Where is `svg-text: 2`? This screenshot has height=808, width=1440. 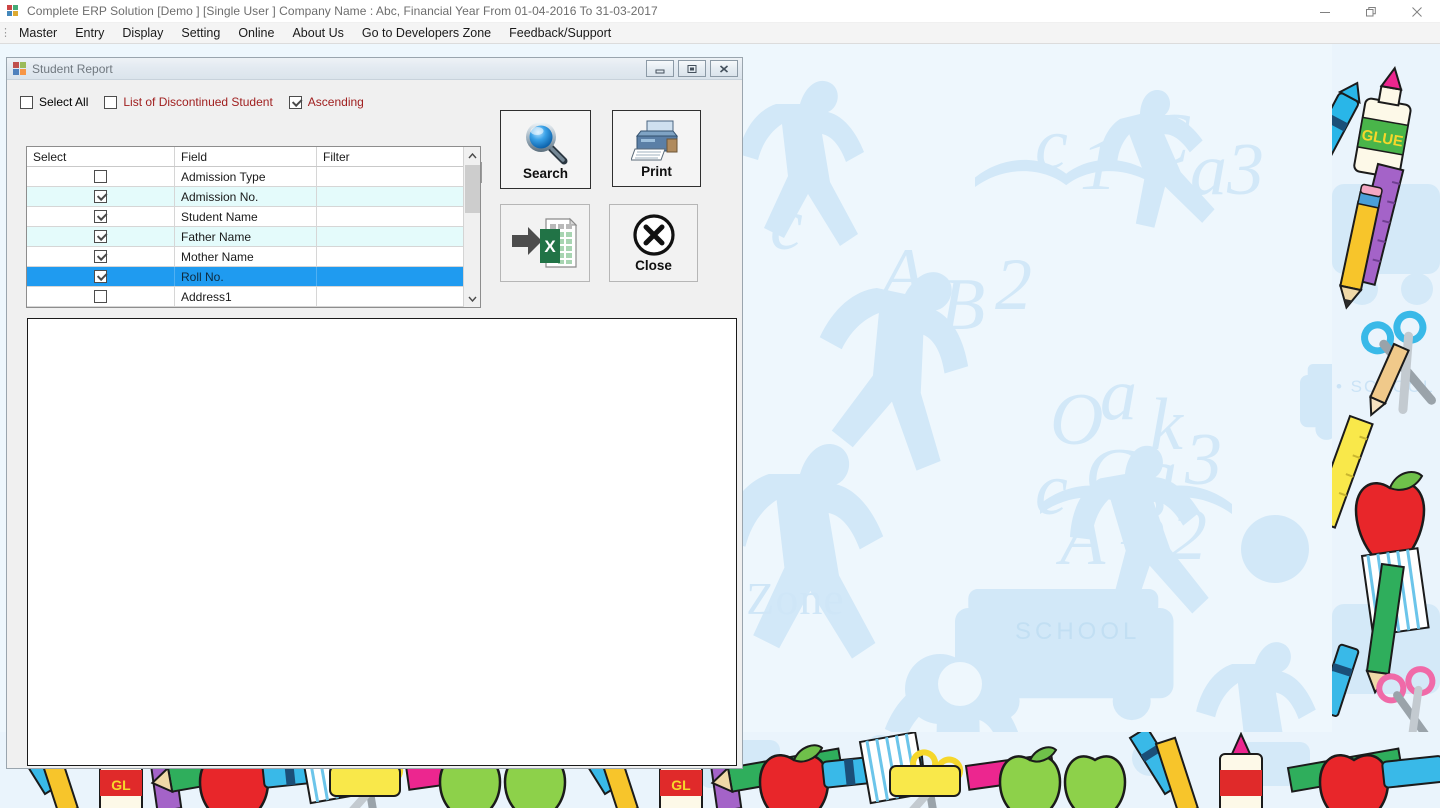 svg-text: 2 is located at coordinates (1188, 535).